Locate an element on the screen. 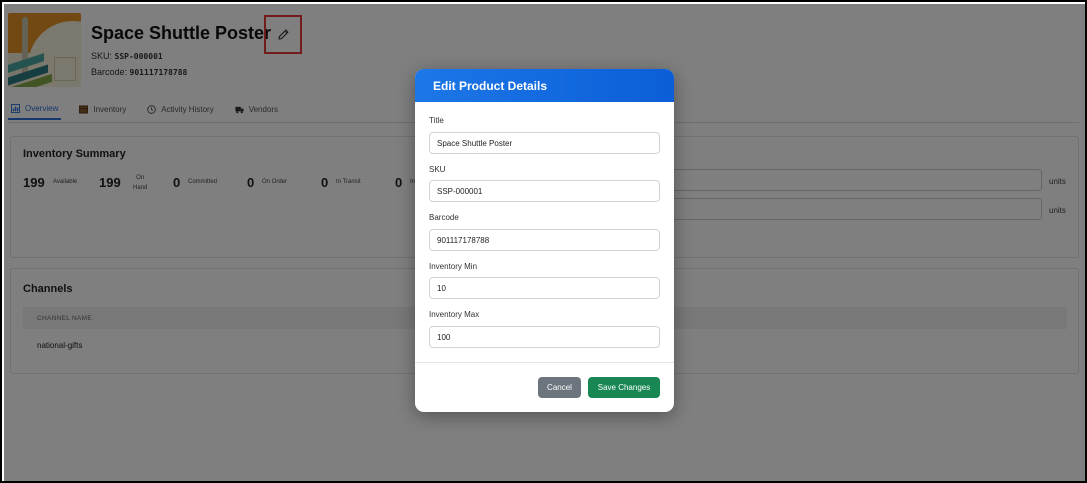  barcode-field-label: Barcode is located at coordinates (444, 217).